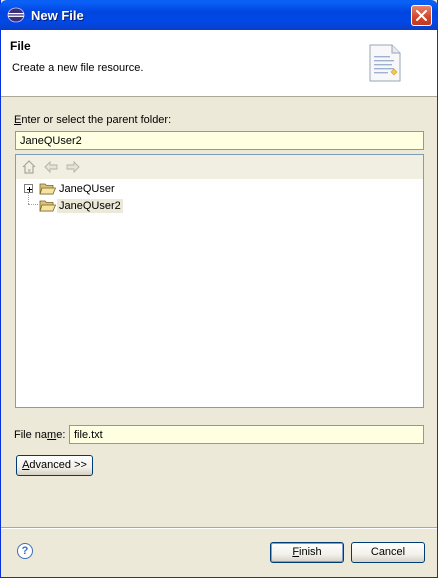 This screenshot has height=578, width=438. I want to click on window-title: New File, so click(57, 15).